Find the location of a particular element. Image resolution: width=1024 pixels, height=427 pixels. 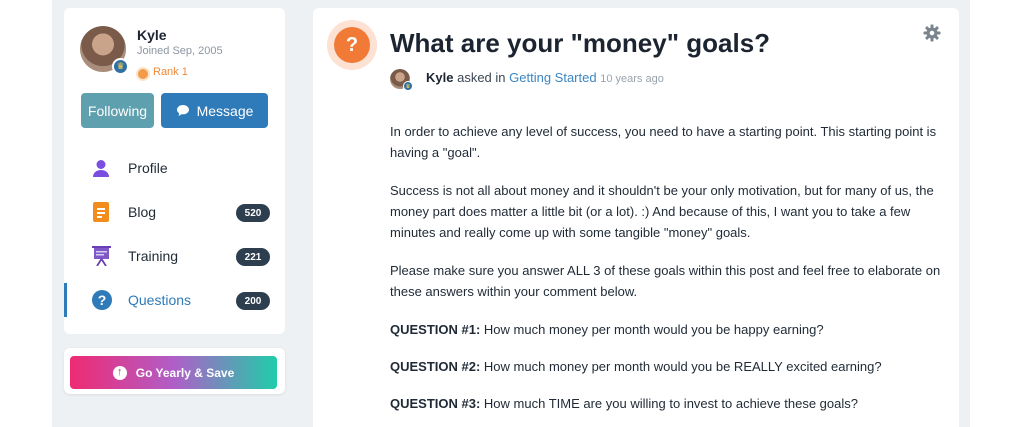

promo-card: ↑ Go Yearly & Save is located at coordinates (174, 371).